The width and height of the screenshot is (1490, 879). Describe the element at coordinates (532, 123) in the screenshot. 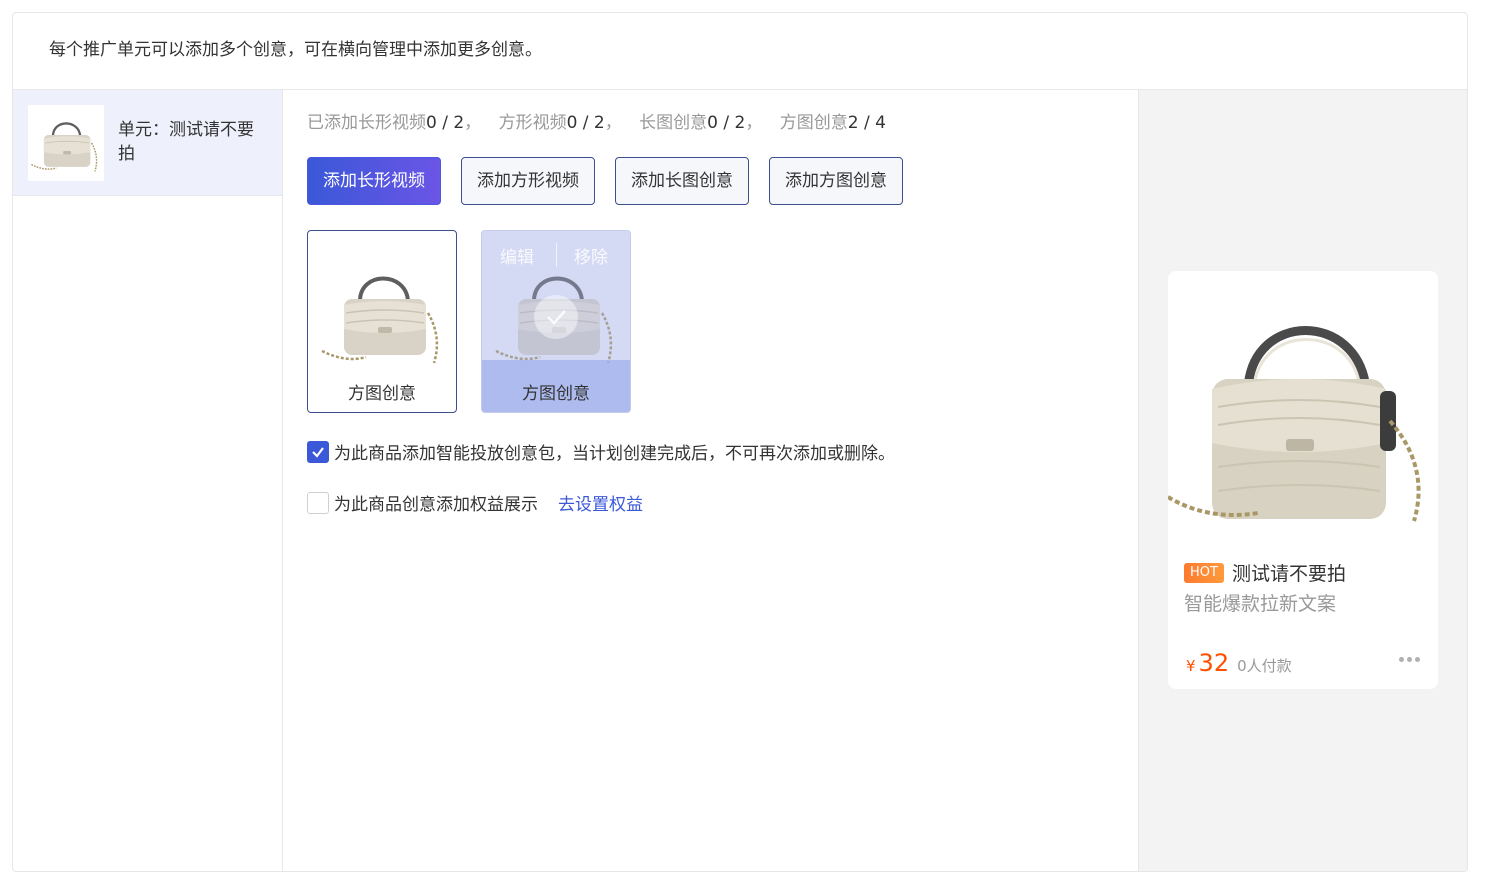

I see `square-video-count-label: 方形视频` at that location.